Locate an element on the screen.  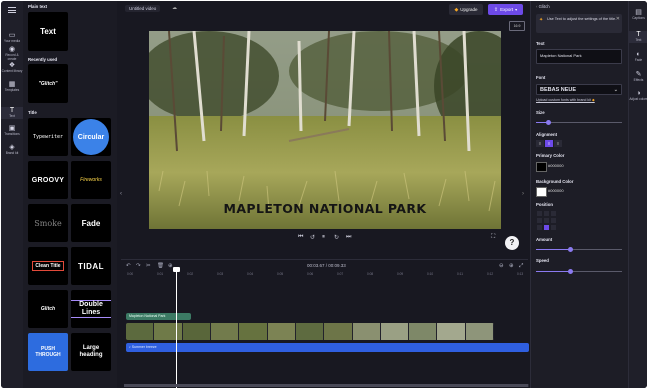
upload-fonts-link: Upload custom fonts with brand kit ◆ is located at coordinates (565, 100).